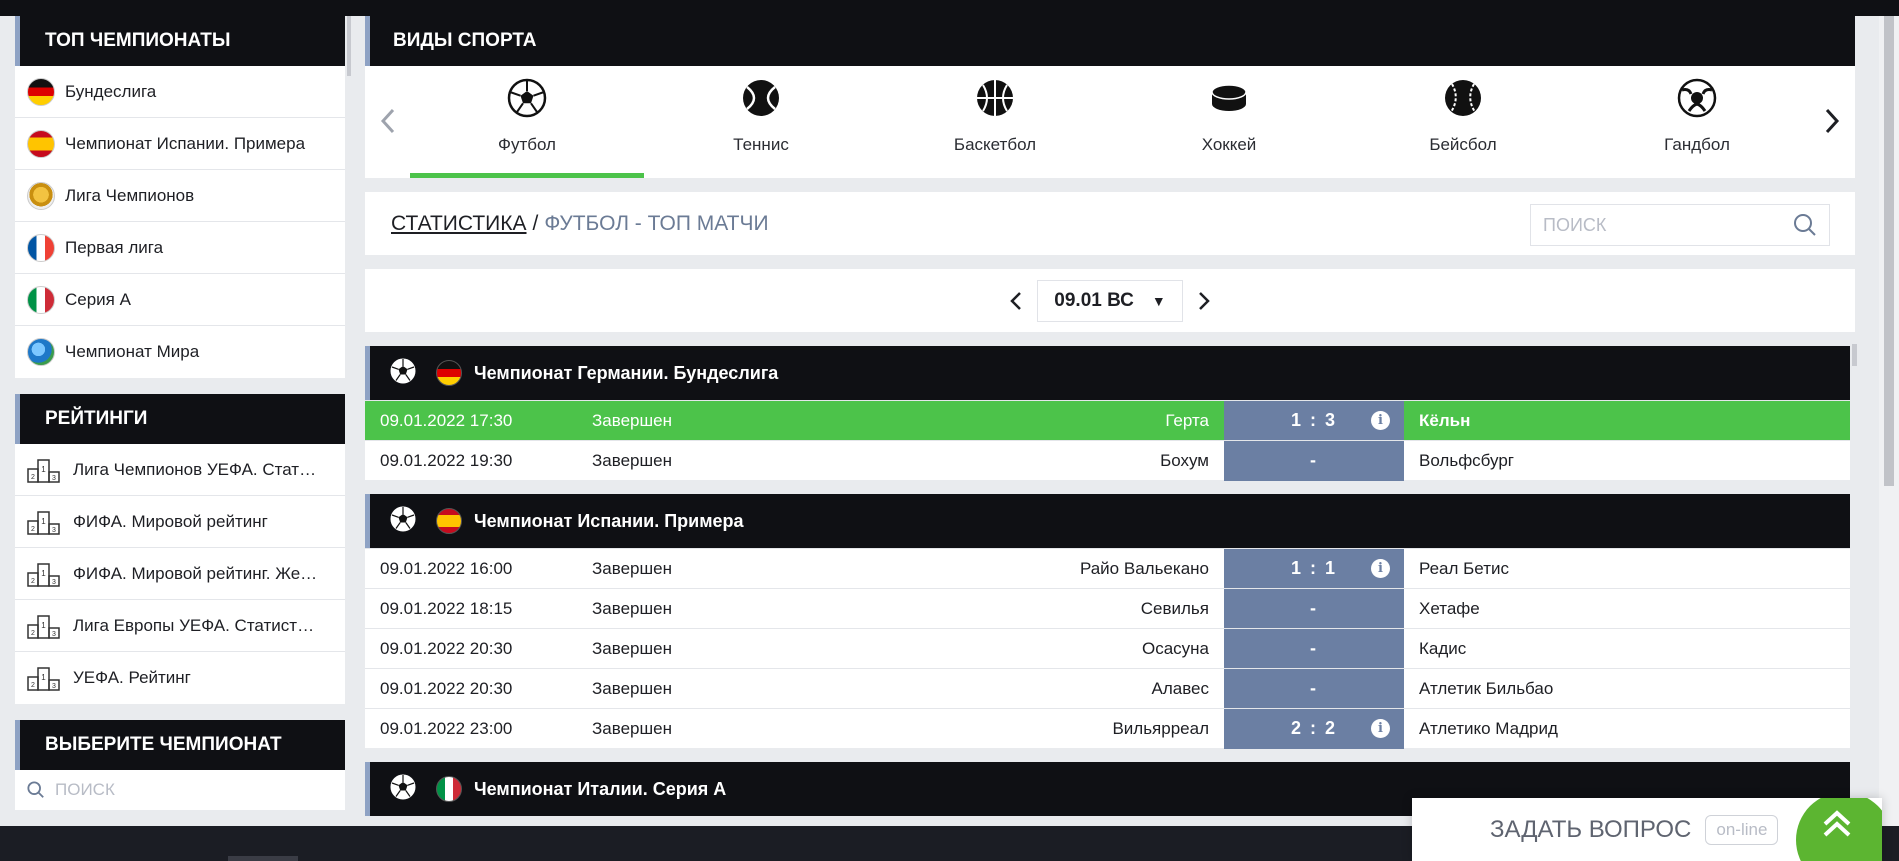 The width and height of the screenshot is (1899, 861). What do you see at coordinates (995, 100) in the screenshot?
I see `basketball-icon` at bounding box center [995, 100].